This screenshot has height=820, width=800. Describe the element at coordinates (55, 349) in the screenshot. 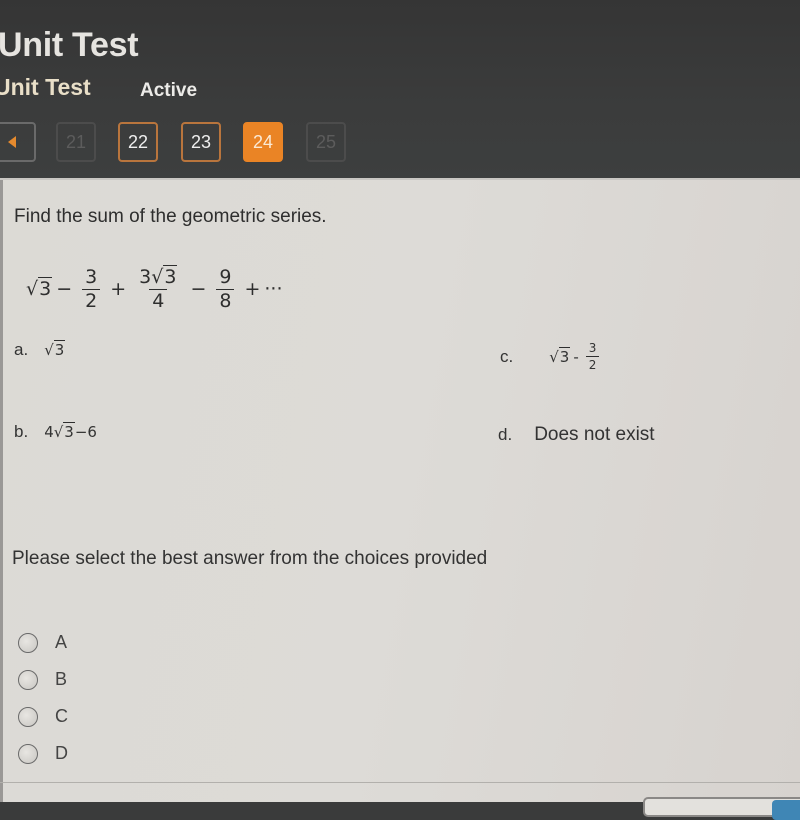

I see `option-a-math: √3` at that location.